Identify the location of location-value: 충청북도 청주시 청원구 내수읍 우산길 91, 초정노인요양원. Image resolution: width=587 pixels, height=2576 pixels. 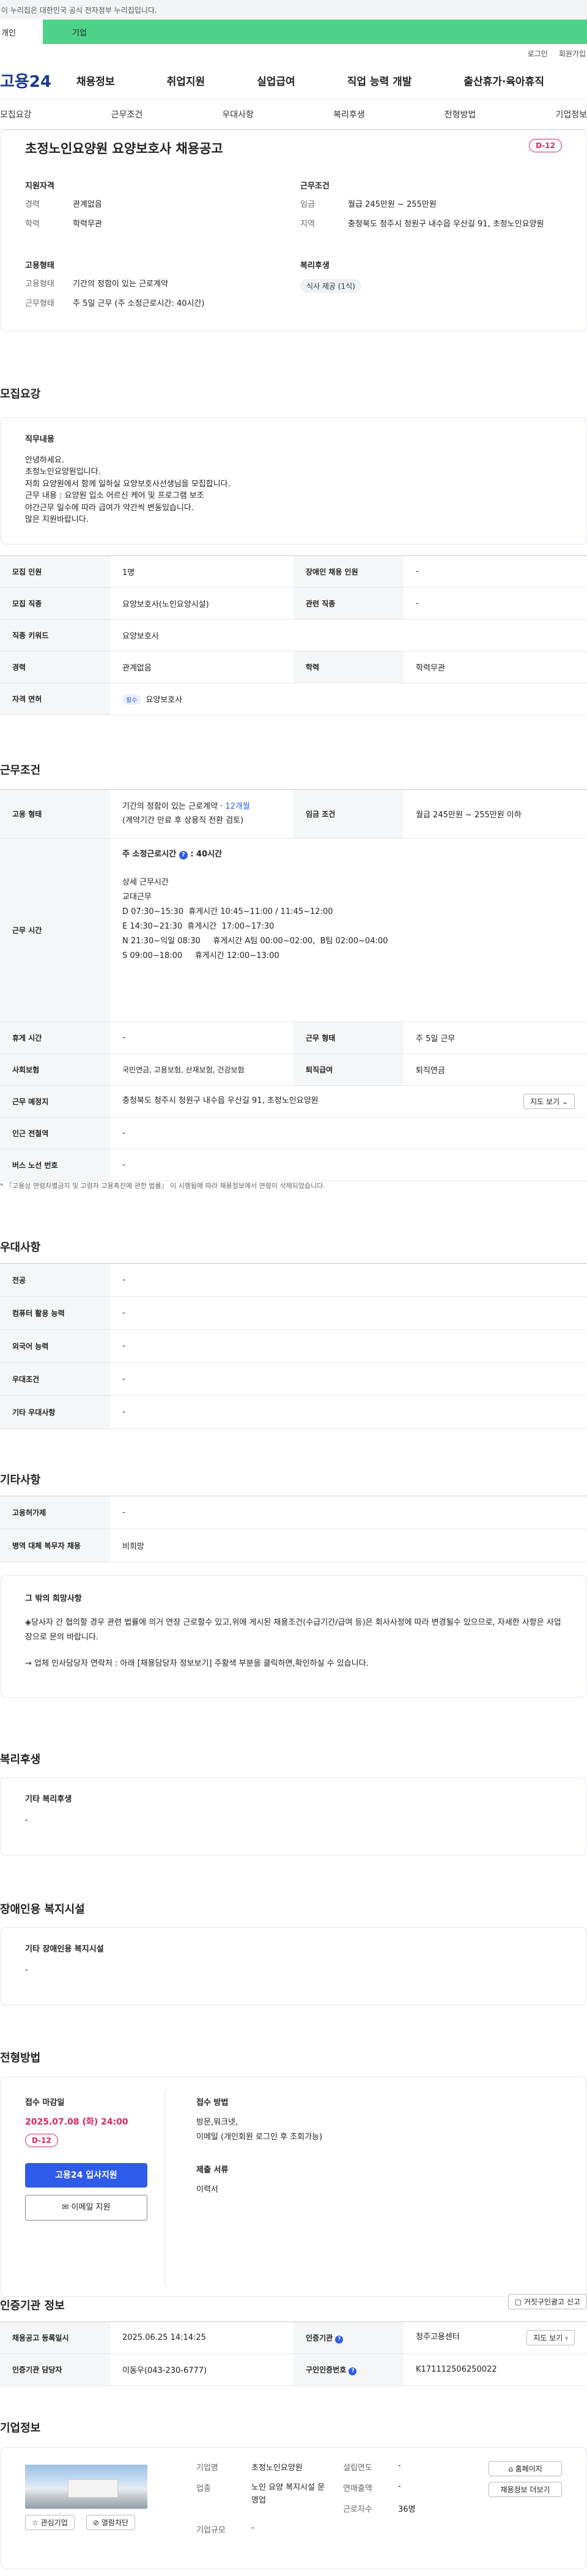
(446, 224).